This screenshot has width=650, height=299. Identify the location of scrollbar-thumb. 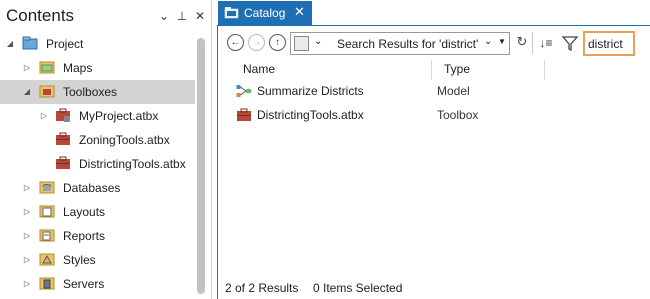
(201, 166).